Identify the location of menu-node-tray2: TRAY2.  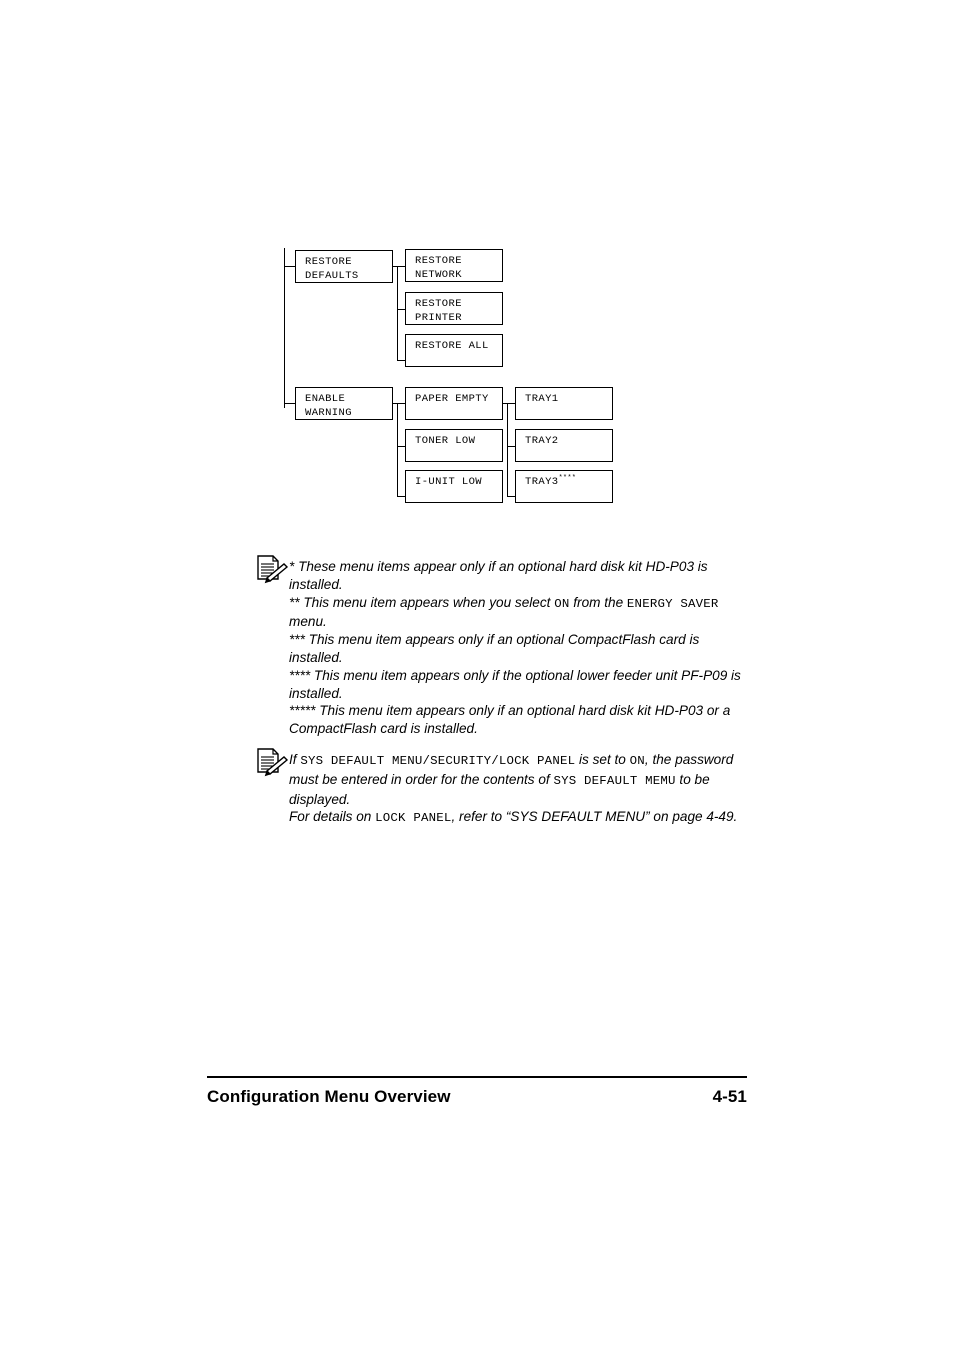
(564, 445).